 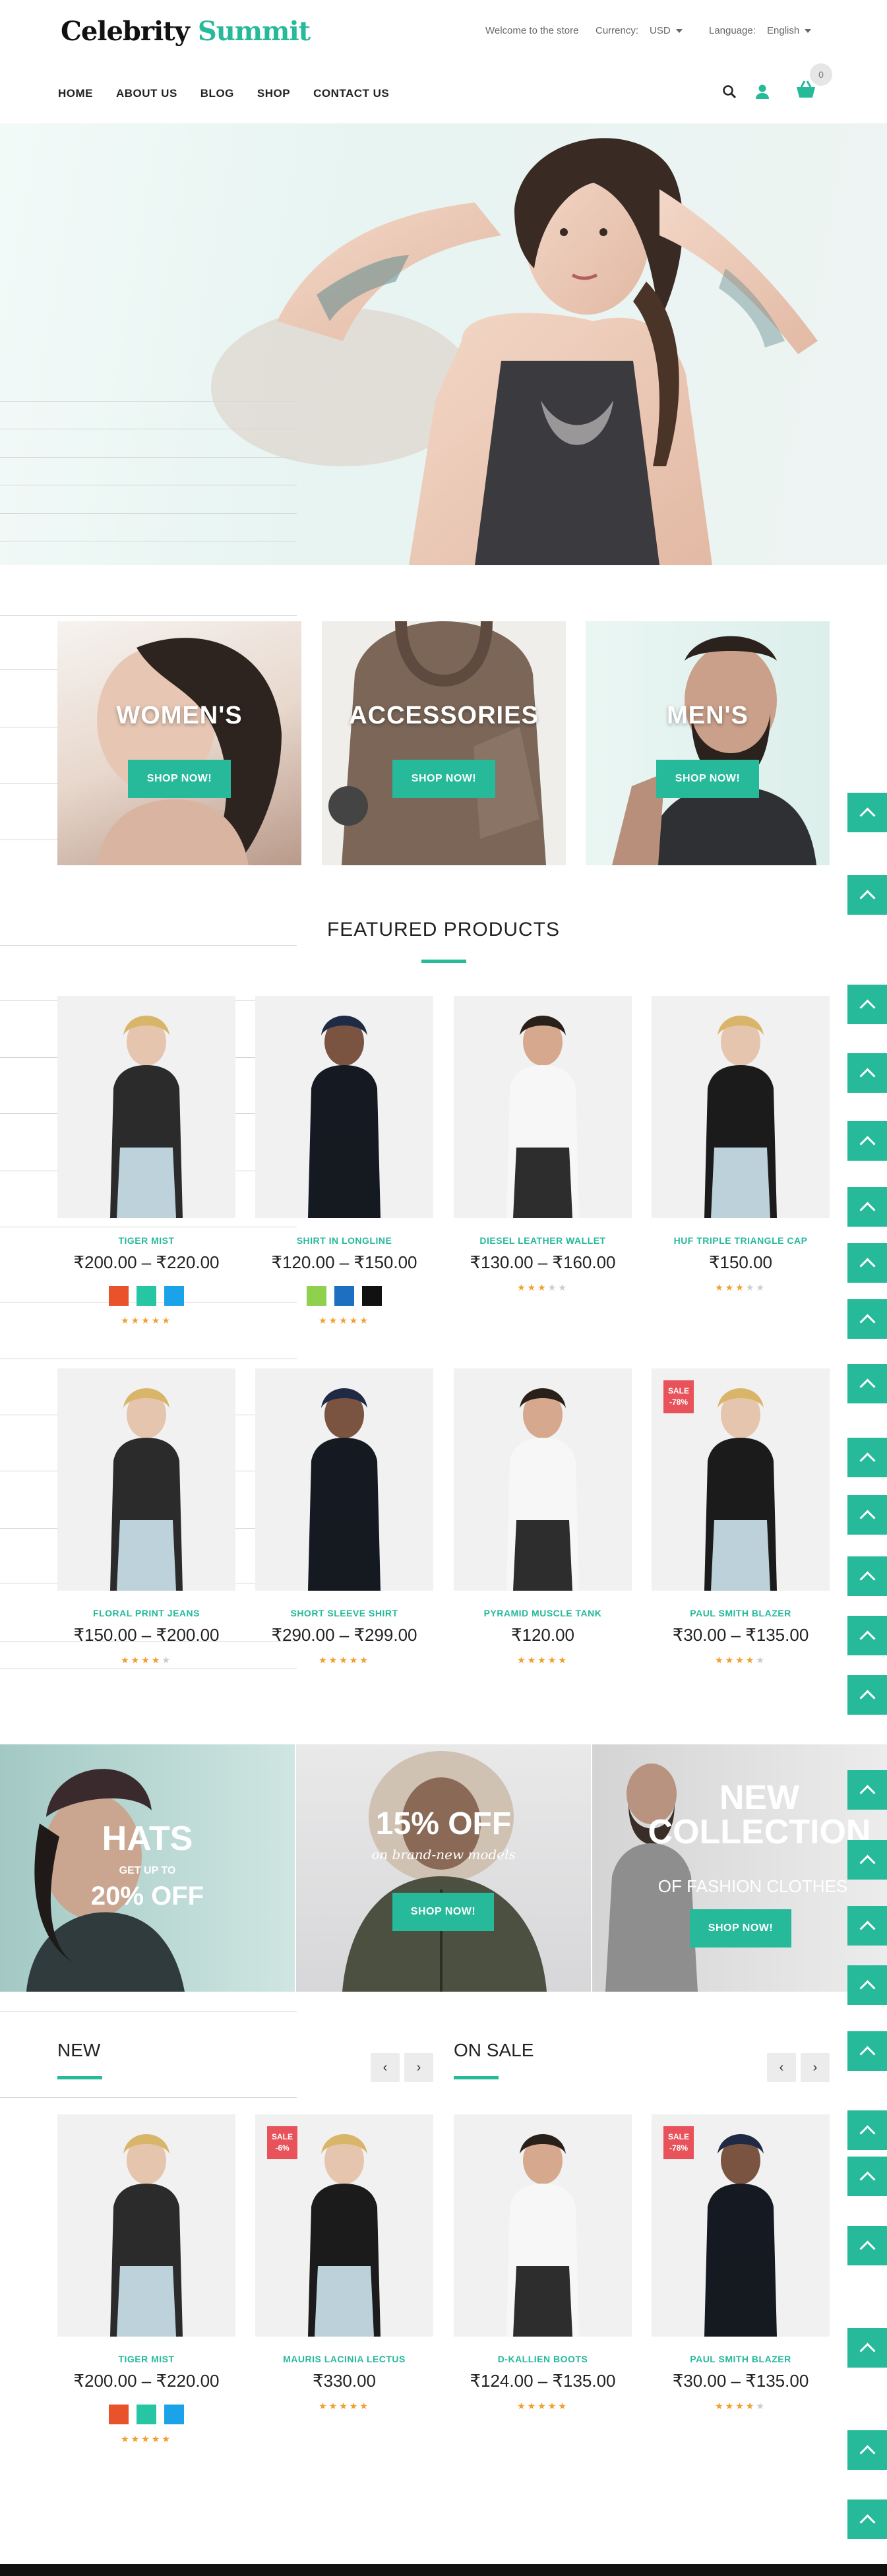 What do you see at coordinates (543, 1240) in the screenshot?
I see `product-name: DIESEL LEATHER WALLET` at bounding box center [543, 1240].